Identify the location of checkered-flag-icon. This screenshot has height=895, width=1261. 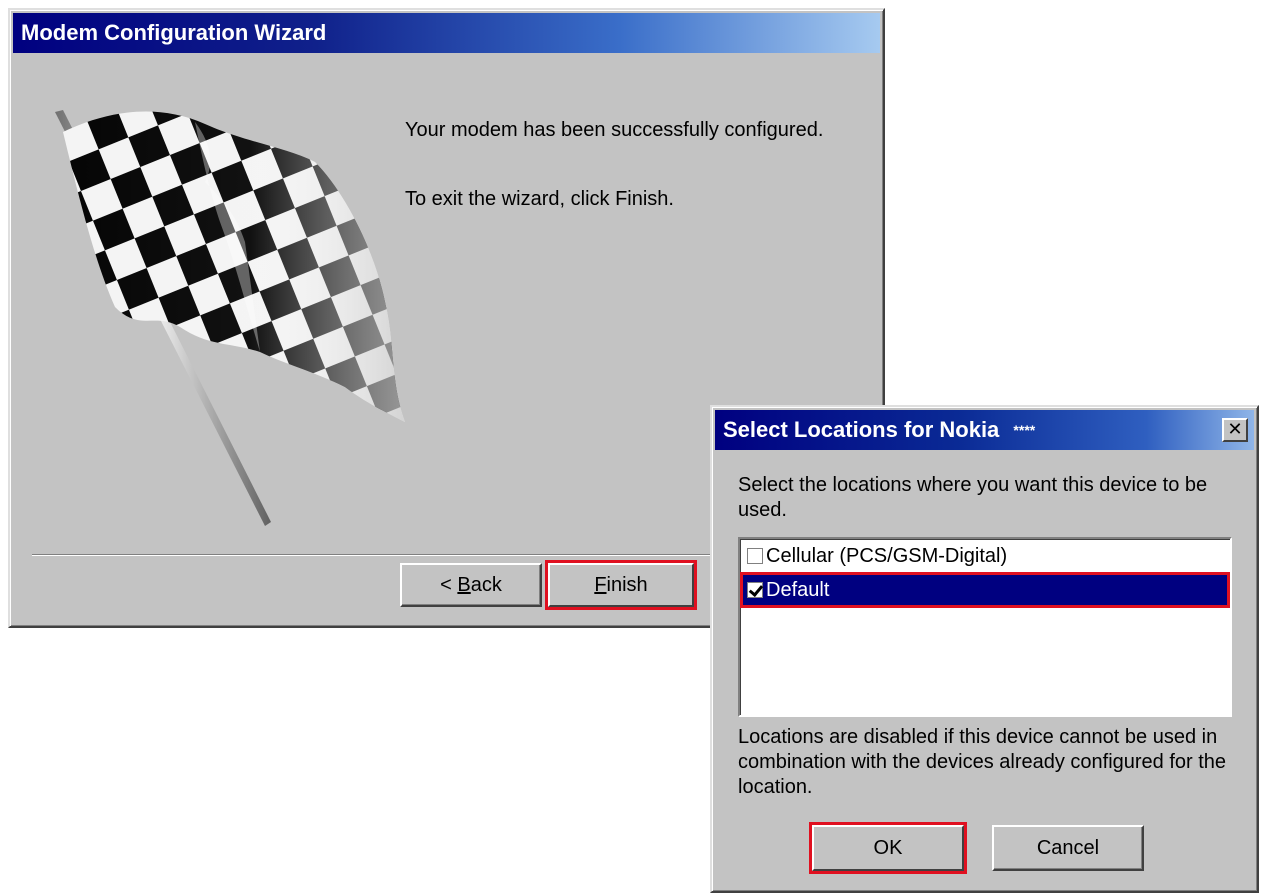
(230, 318).